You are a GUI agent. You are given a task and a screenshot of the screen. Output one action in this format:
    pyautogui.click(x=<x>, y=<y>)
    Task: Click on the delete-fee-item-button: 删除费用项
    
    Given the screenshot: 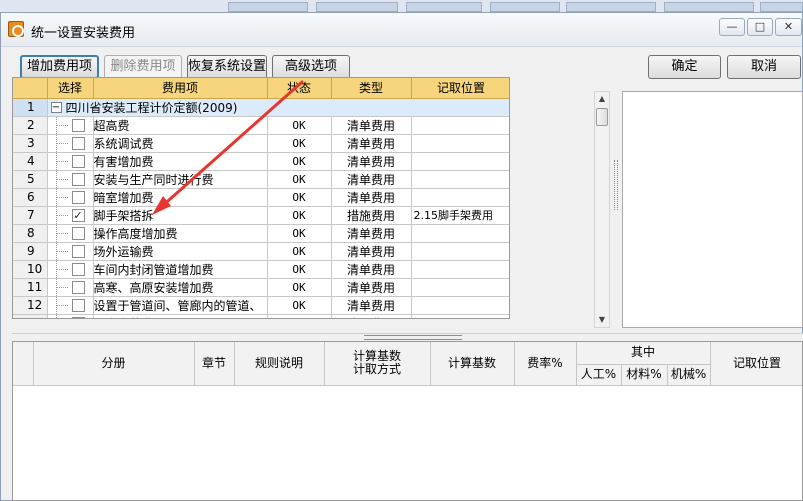 What is the action you would take?
    pyautogui.click(x=143, y=67)
    